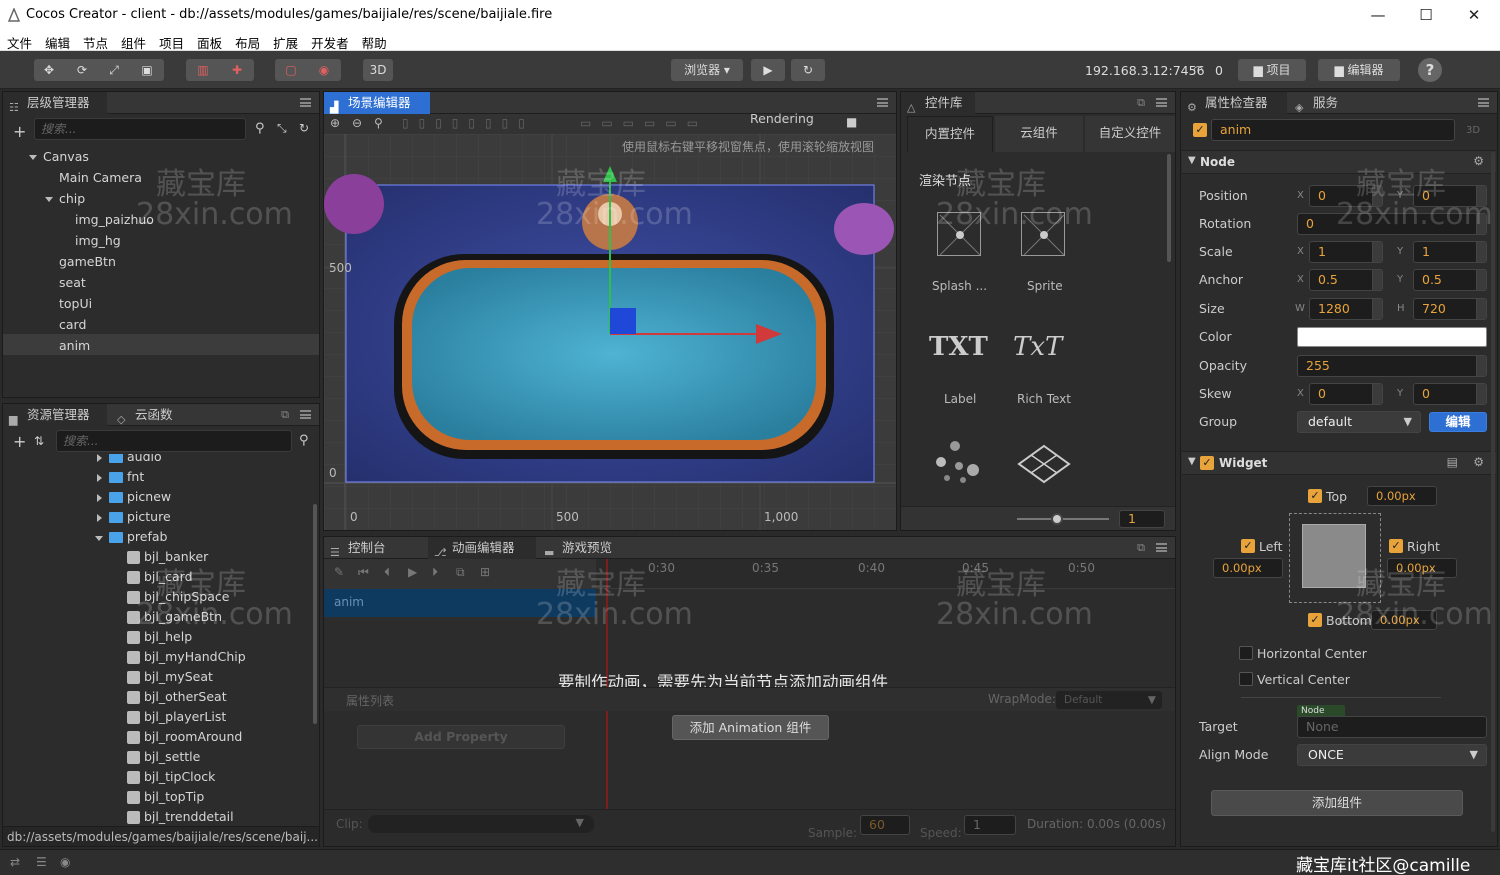 The image size is (1500, 875). What do you see at coordinates (282, 128) in the screenshot?
I see `locate-icon: ⤡` at bounding box center [282, 128].